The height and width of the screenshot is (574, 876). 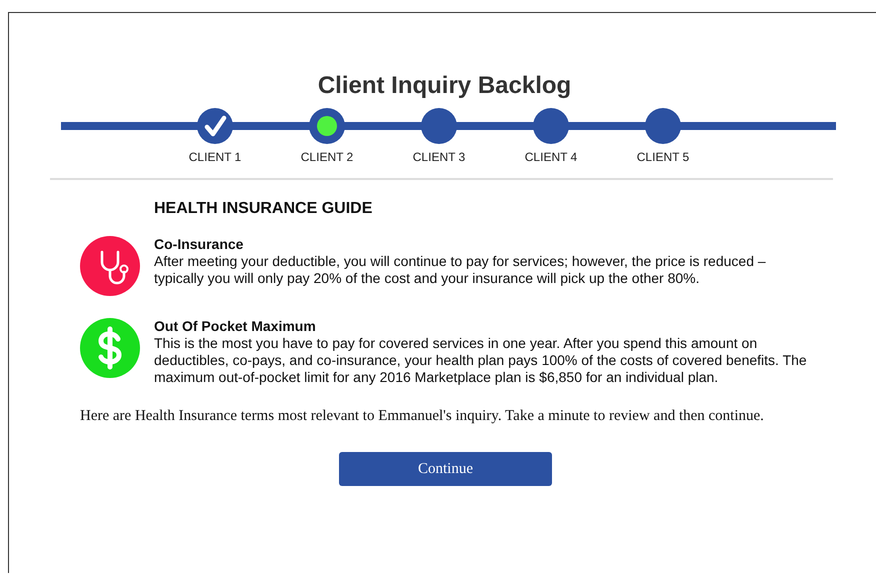 I want to click on step-label: CLIENT 2, so click(x=327, y=157).